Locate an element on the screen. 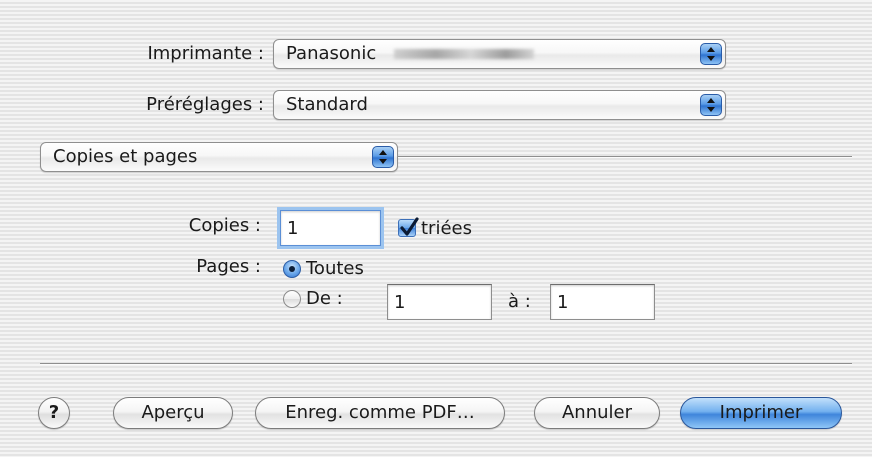 Image resolution: width=872 pixels, height=457 pixels. printer-popup: Panasonic is located at coordinates (499, 54).